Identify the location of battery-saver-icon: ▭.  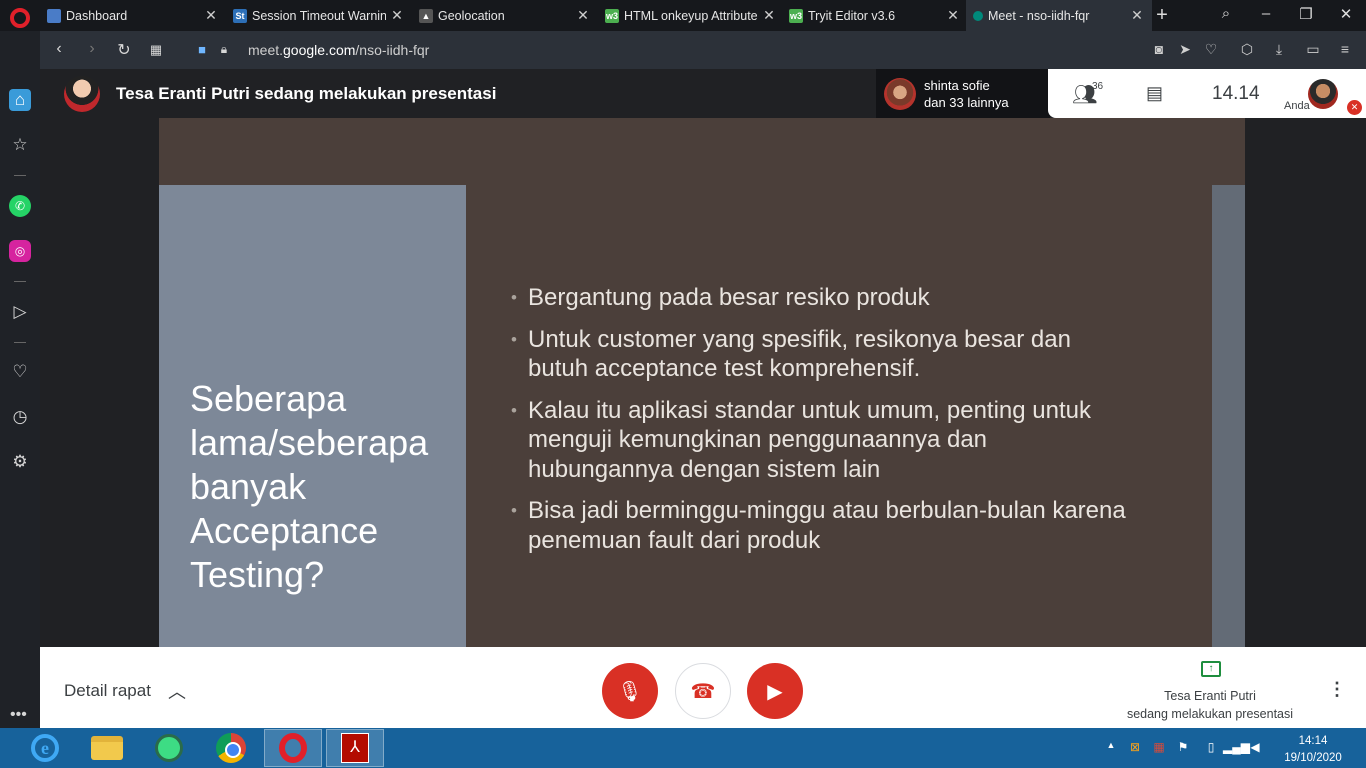
(1313, 49).